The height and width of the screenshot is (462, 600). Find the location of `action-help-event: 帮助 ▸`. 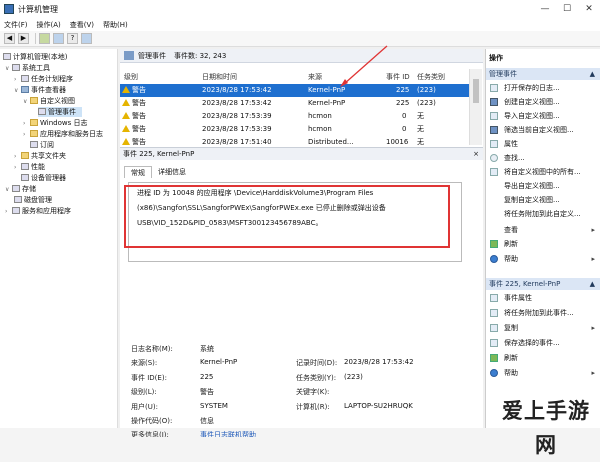

action-help-event: 帮助 ▸ is located at coordinates (543, 373).